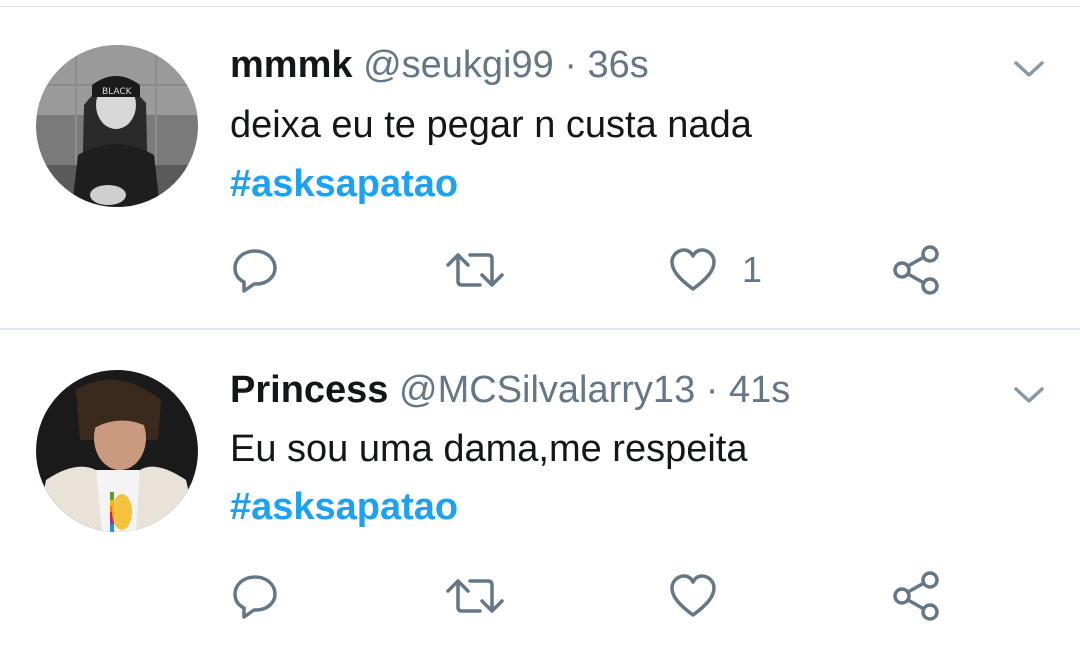  What do you see at coordinates (291, 65) in the screenshot?
I see `display-name: mmmk` at bounding box center [291, 65].